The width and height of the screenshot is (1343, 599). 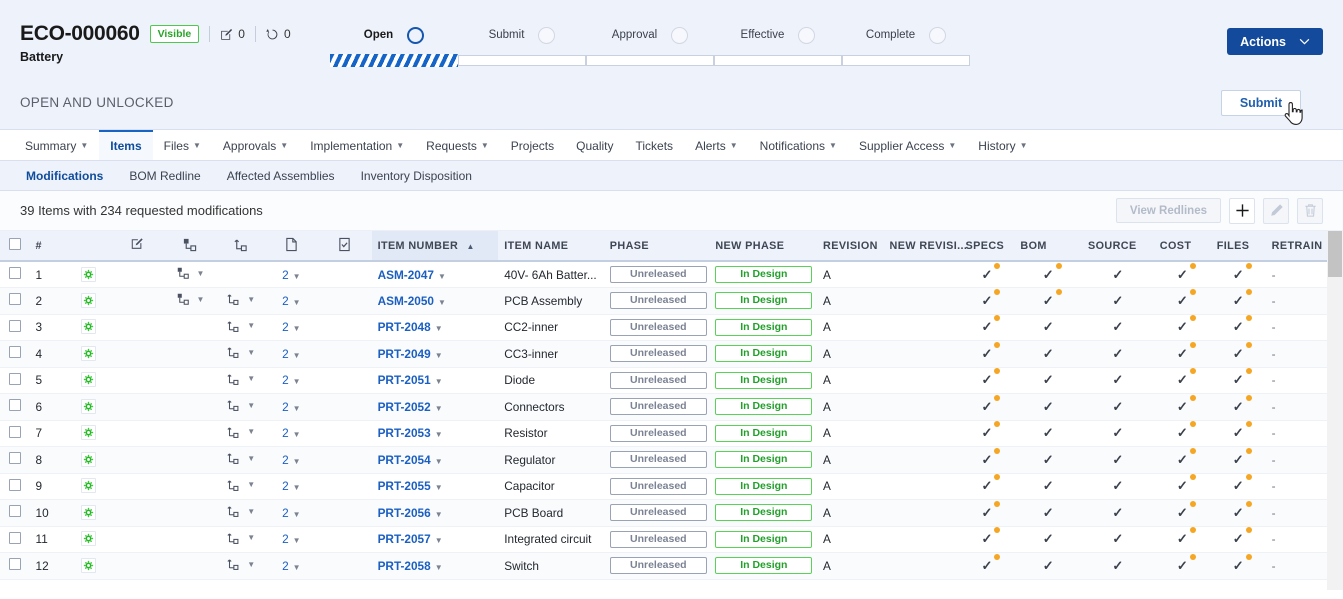 What do you see at coordinates (404, 380) in the screenshot?
I see `item-number-link: PRT-2051` at bounding box center [404, 380].